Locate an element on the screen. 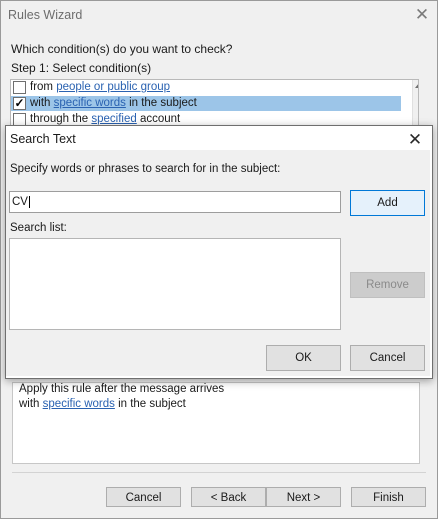 The width and height of the screenshot is (438, 519). remove-button: Remove is located at coordinates (387, 285).